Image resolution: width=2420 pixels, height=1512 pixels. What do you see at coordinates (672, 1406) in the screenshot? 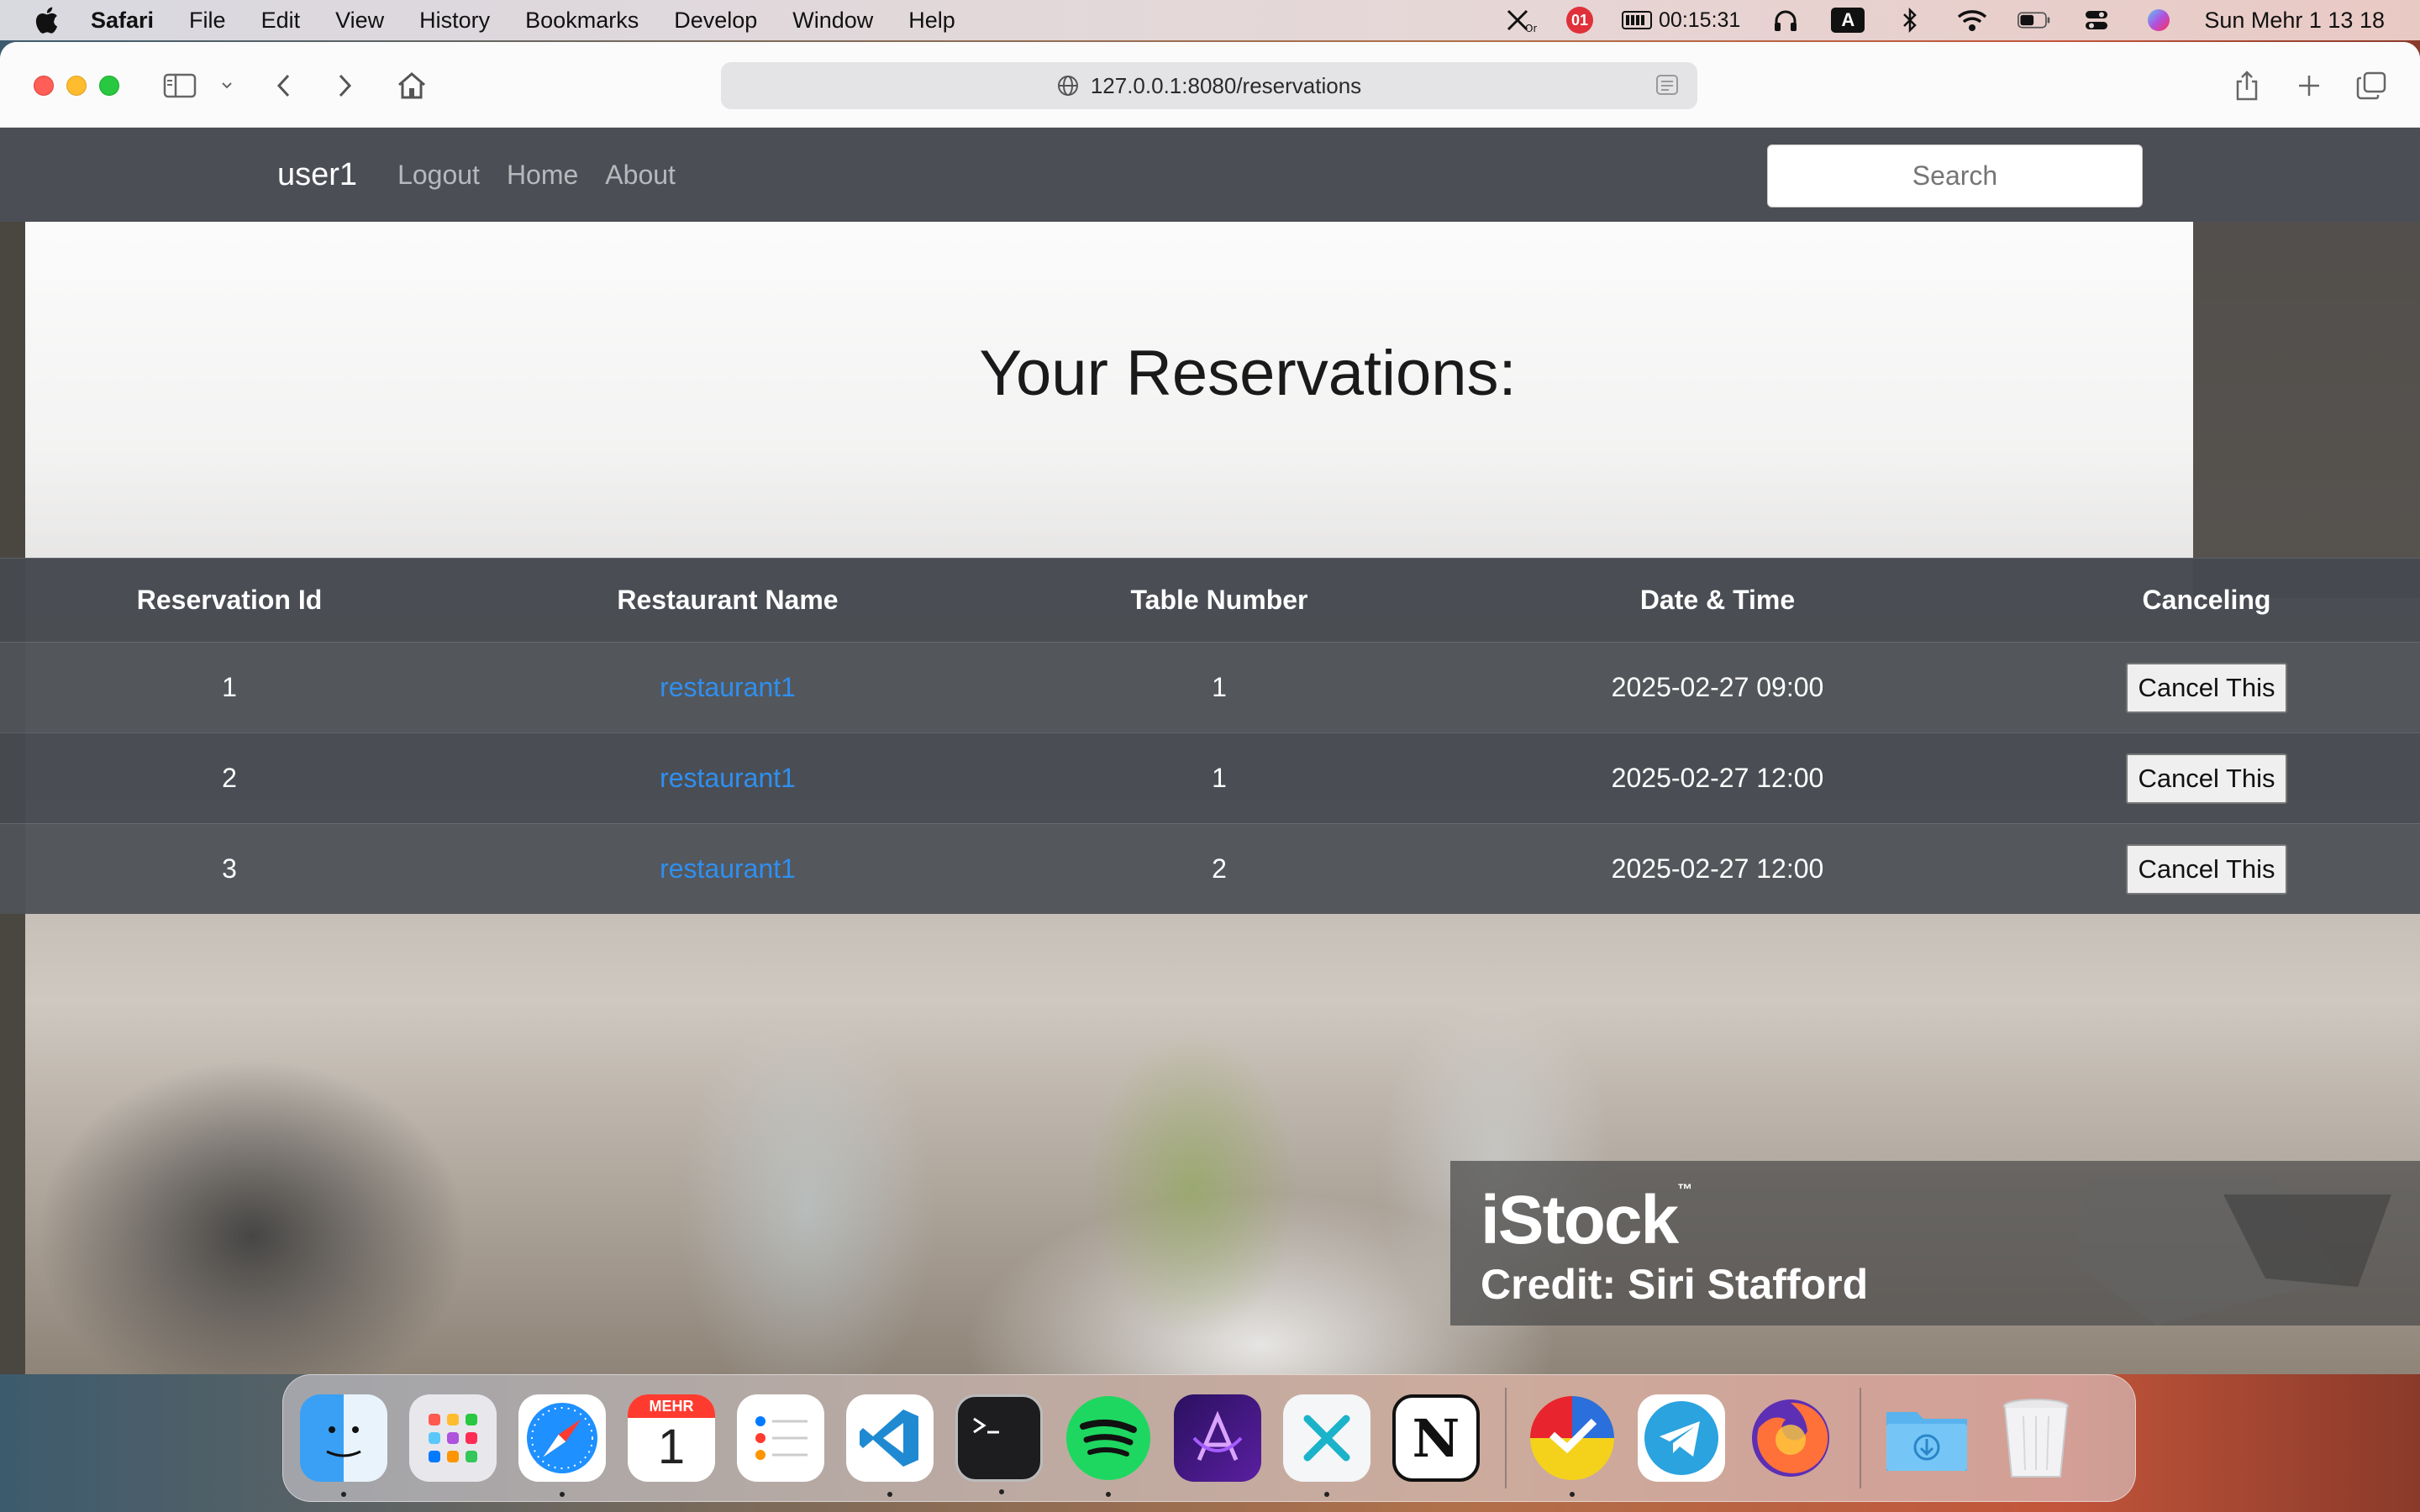
I see `calendar-month: MEHR` at bounding box center [672, 1406].